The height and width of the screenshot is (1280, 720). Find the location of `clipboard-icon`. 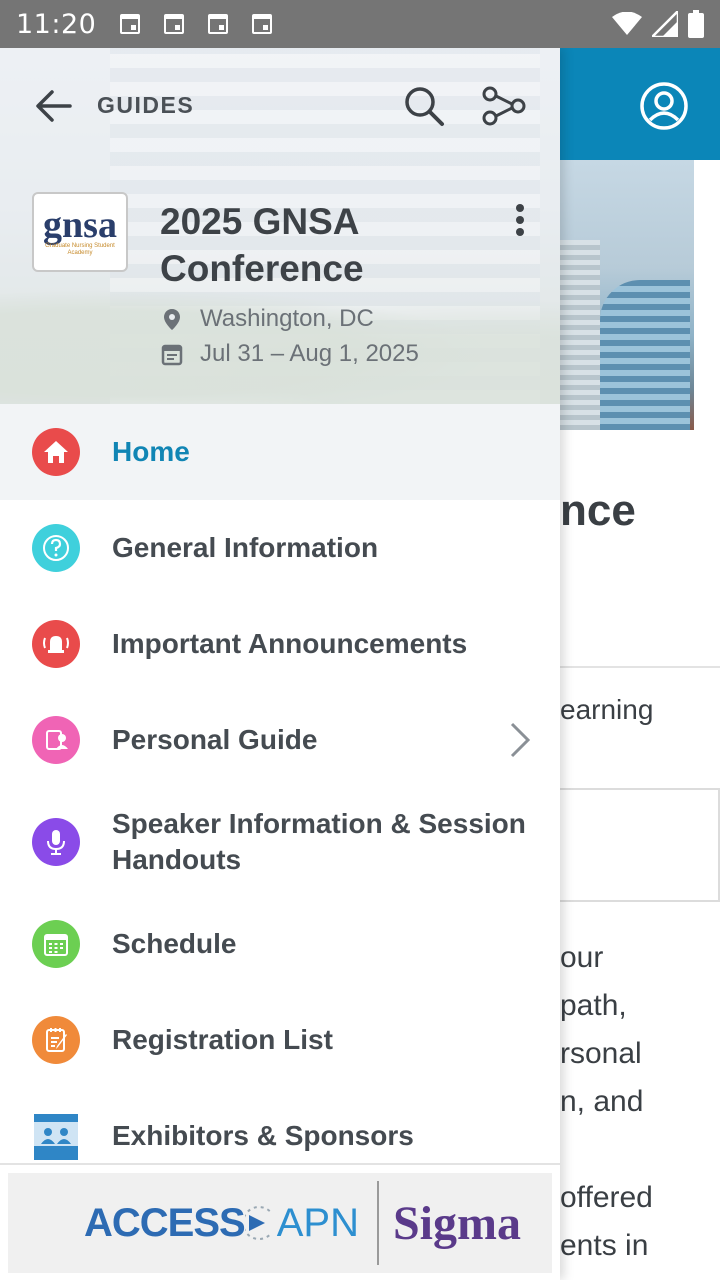

clipboard-icon is located at coordinates (56, 1040).